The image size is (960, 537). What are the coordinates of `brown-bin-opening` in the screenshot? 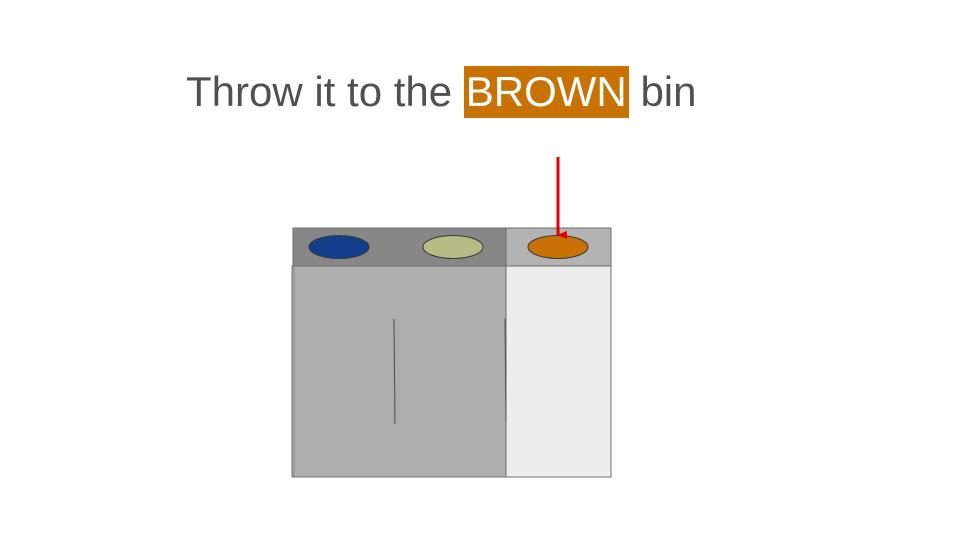 It's located at (558, 247).